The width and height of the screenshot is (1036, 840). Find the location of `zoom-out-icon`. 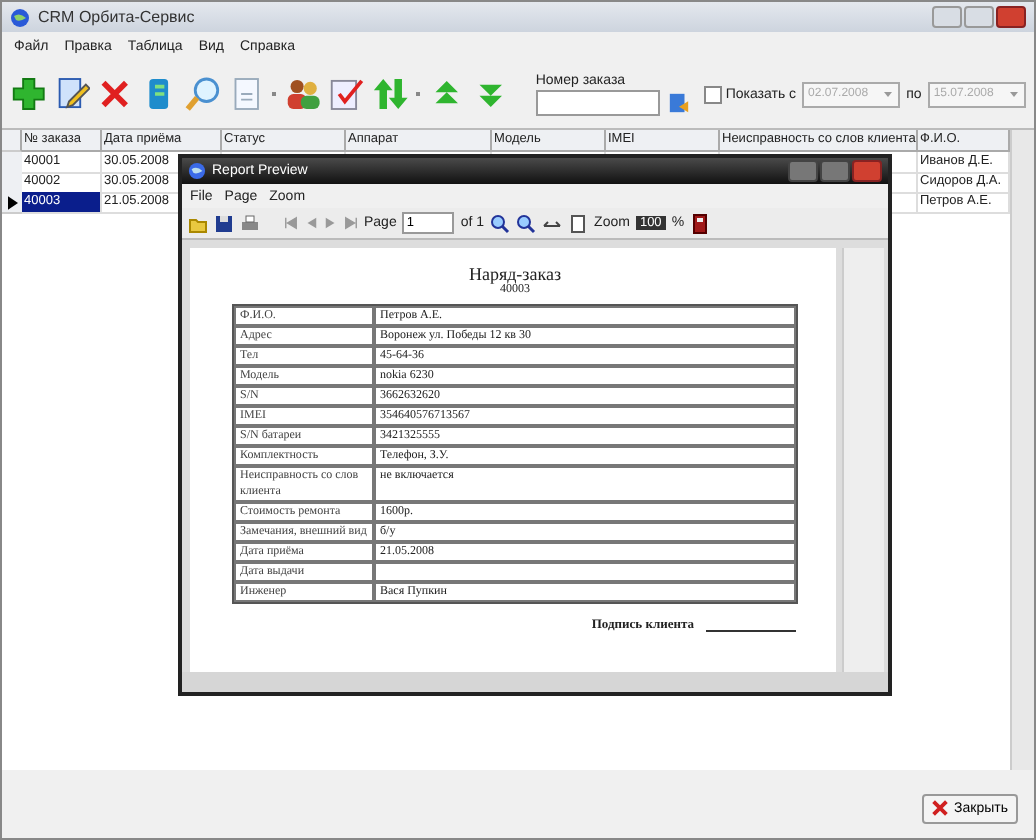

zoom-out-icon is located at coordinates (526, 223).